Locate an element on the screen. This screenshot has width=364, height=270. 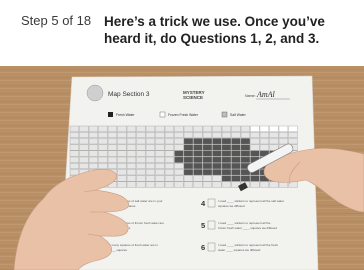
globe-icon is located at coordinates (95, 93).